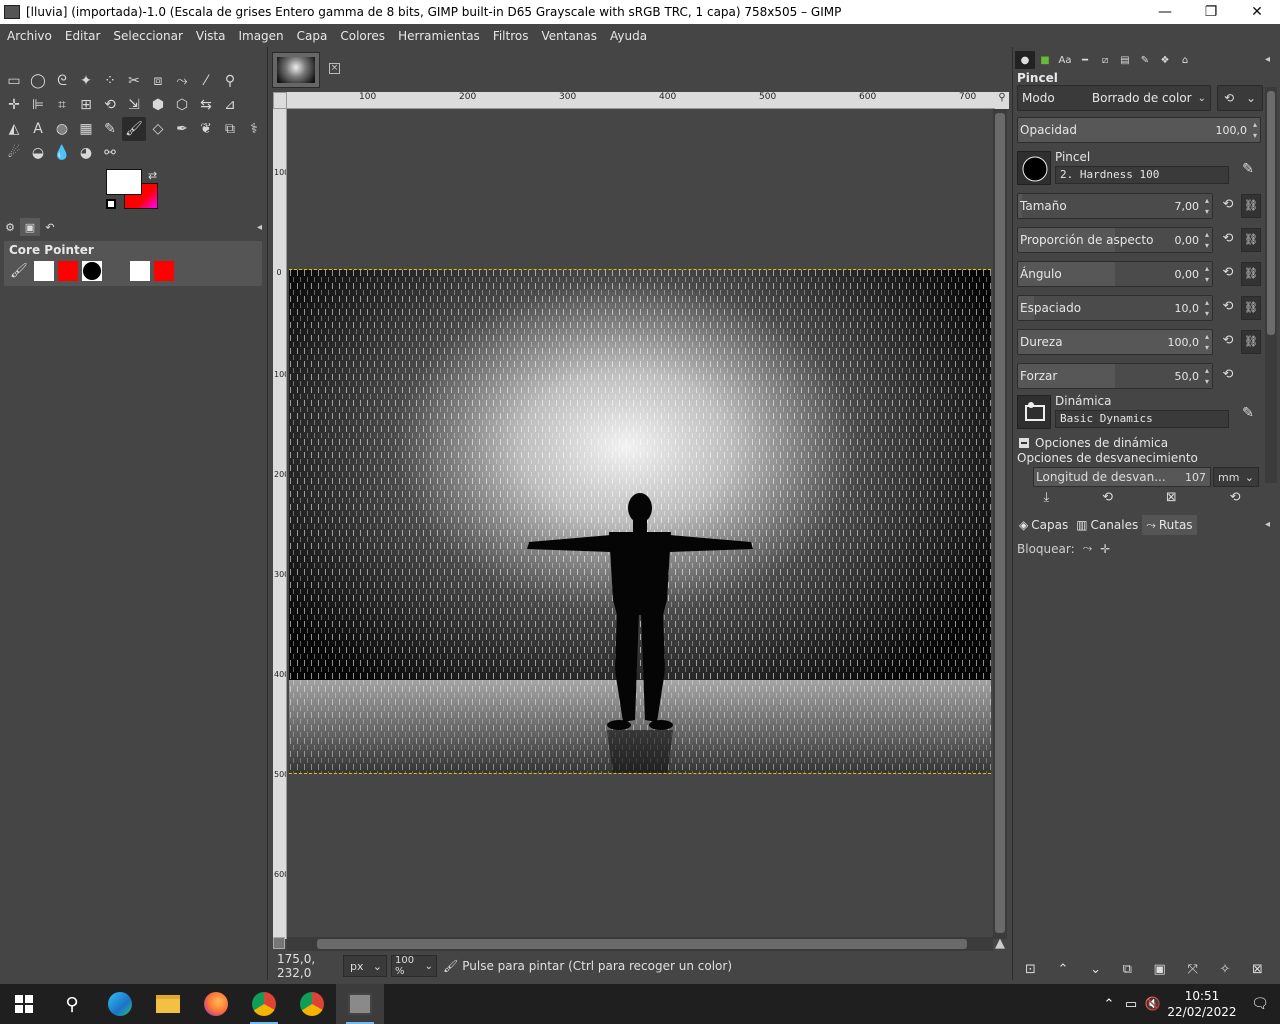 This screenshot has width=1280, height=1024. What do you see at coordinates (14, 153) in the screenshot?
I see `smudge-tool-icon: ☄` at bounding box center [14, 153].